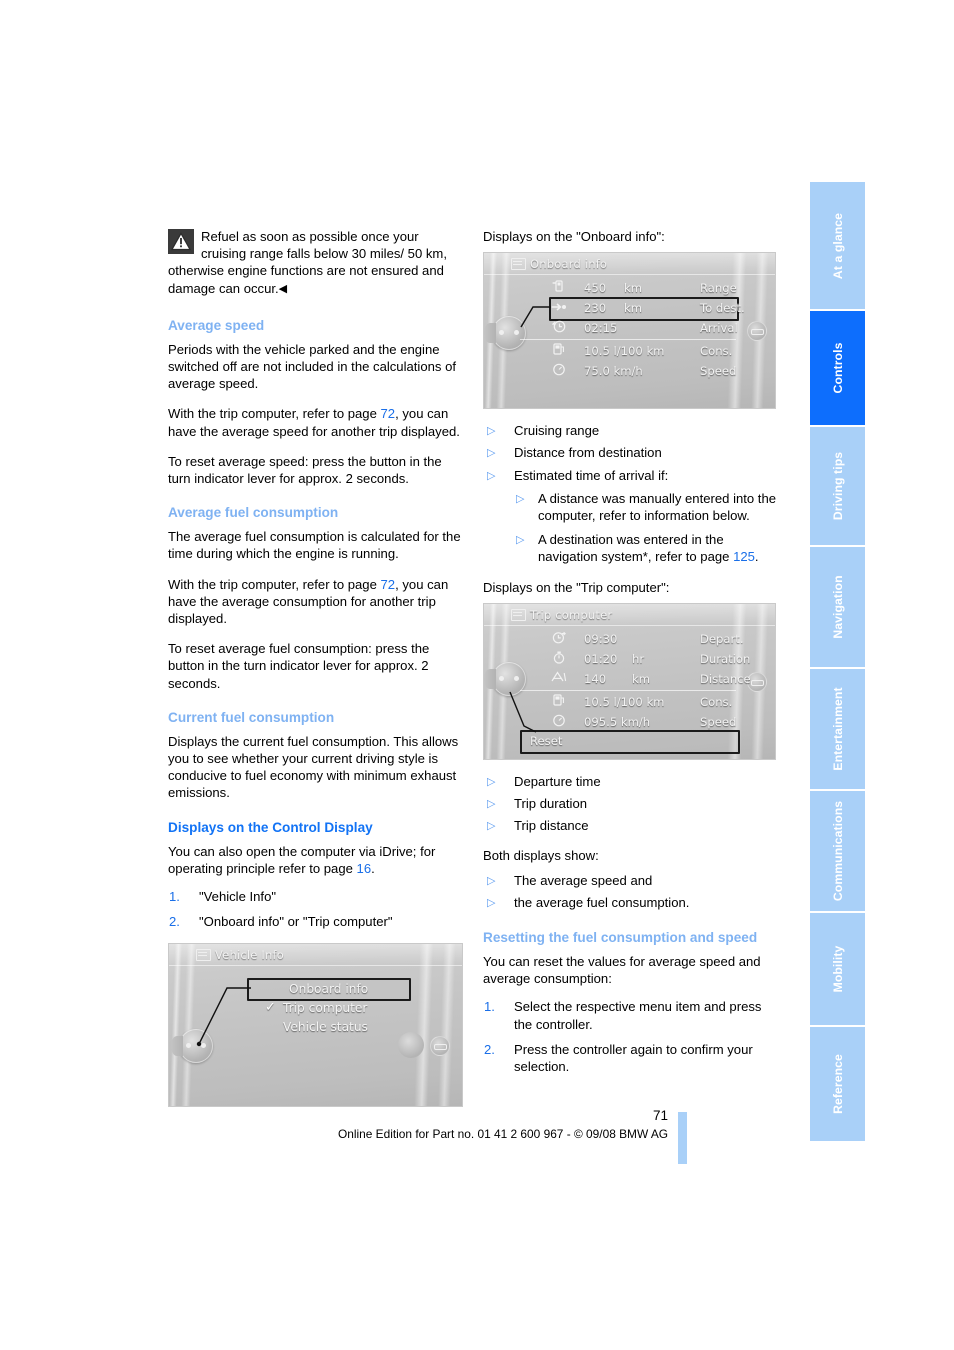 The width and height of the screenshot is (954, 1350). I want to click on bullet-text: Departure time, so click(557, 781).